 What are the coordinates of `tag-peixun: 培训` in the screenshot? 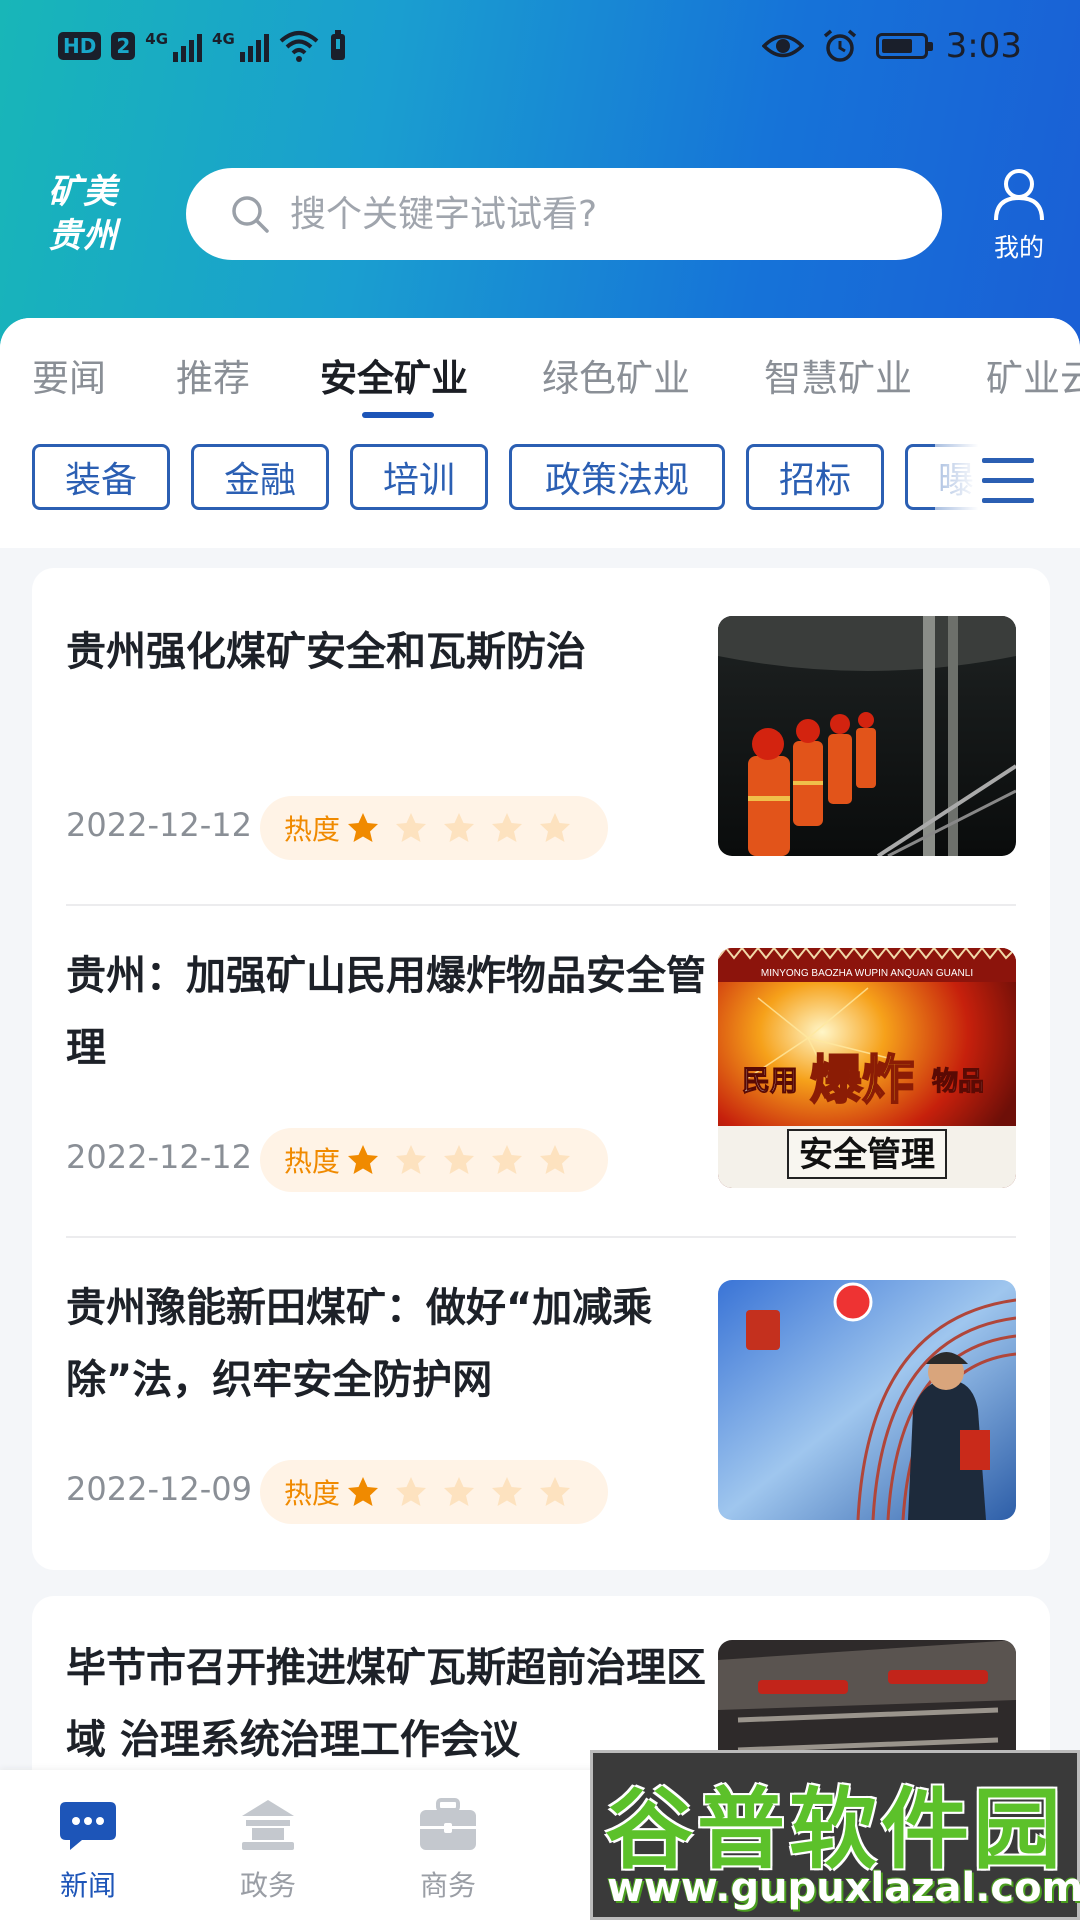 It's located at (419, 477).